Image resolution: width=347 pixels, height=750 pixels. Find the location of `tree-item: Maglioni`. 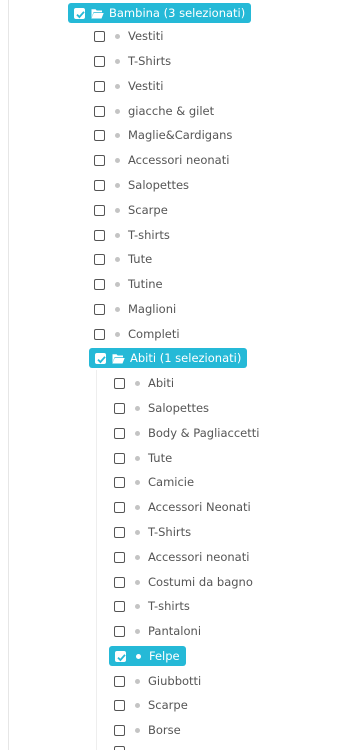

tree-item: Maglioni is located at coordinates (135, 309).